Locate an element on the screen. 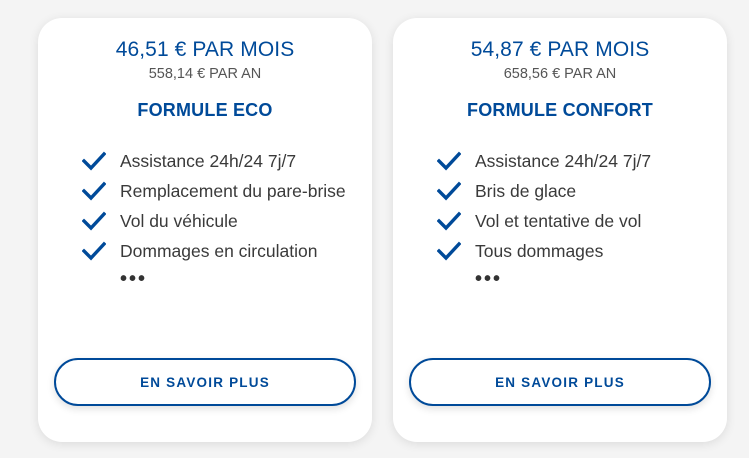 This screenshot has width=749, height=458. feature-item: Vol du véhicule is located at coordinates (217, 221).